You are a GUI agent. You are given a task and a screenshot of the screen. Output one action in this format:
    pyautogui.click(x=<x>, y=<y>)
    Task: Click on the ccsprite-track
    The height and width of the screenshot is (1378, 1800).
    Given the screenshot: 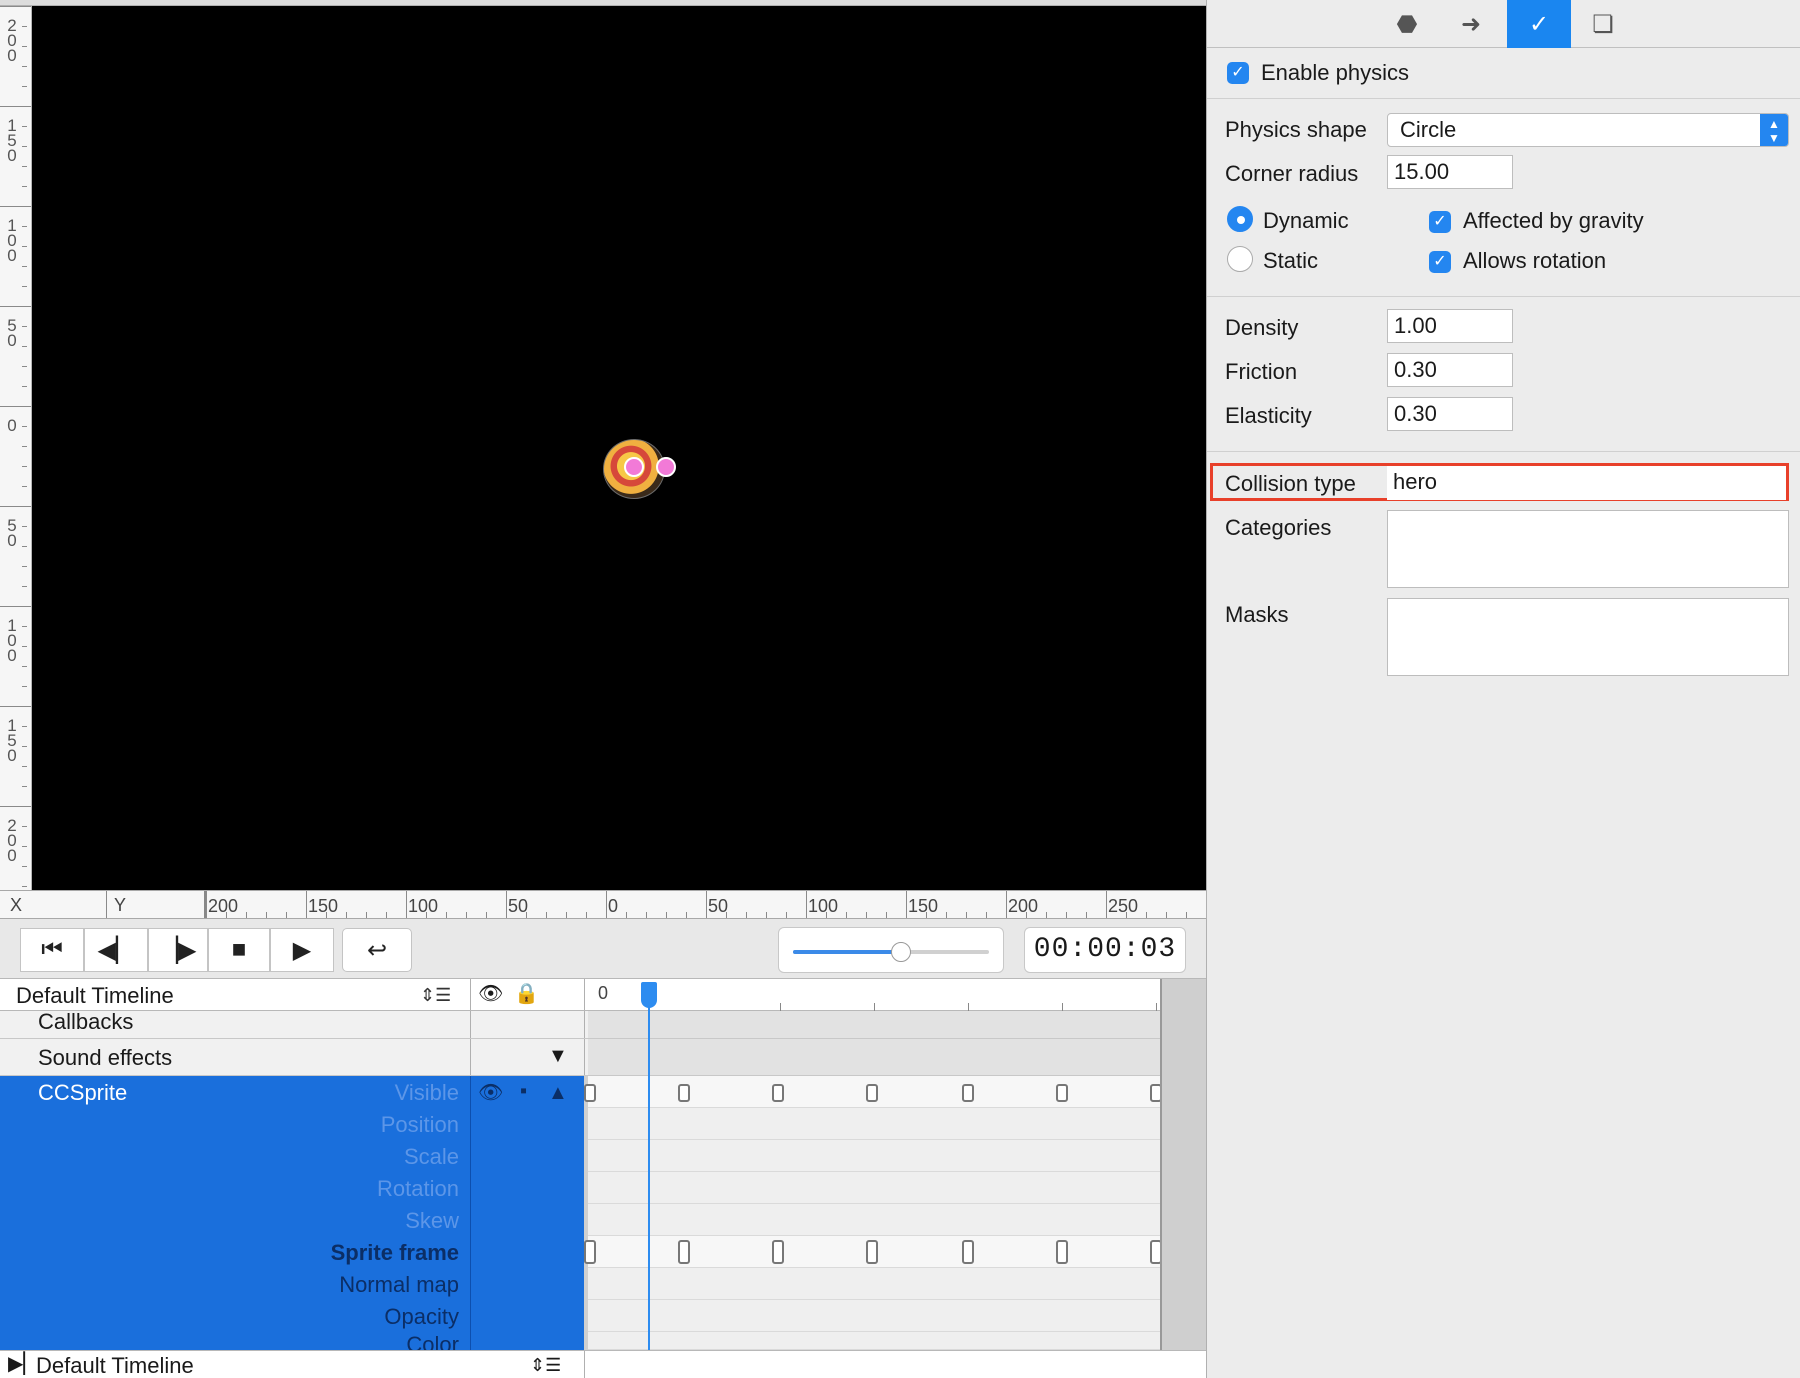 What is the action you would take?
    pyautogui.click(x=873, y=1213)
    